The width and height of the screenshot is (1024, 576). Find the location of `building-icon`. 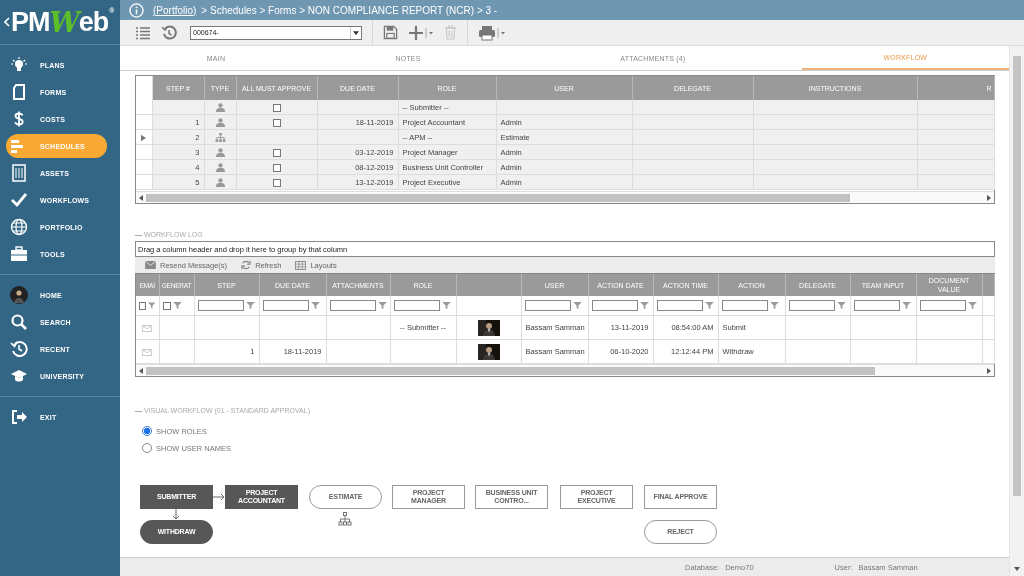

building-icon is located at coordinates (19, 173).